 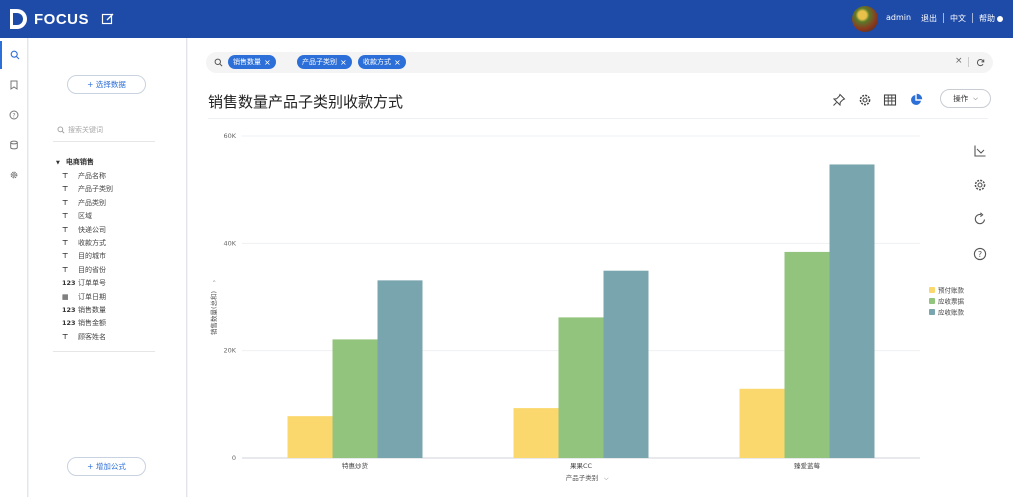 I want to click on refresh-icon, so click(x=980, y=62).